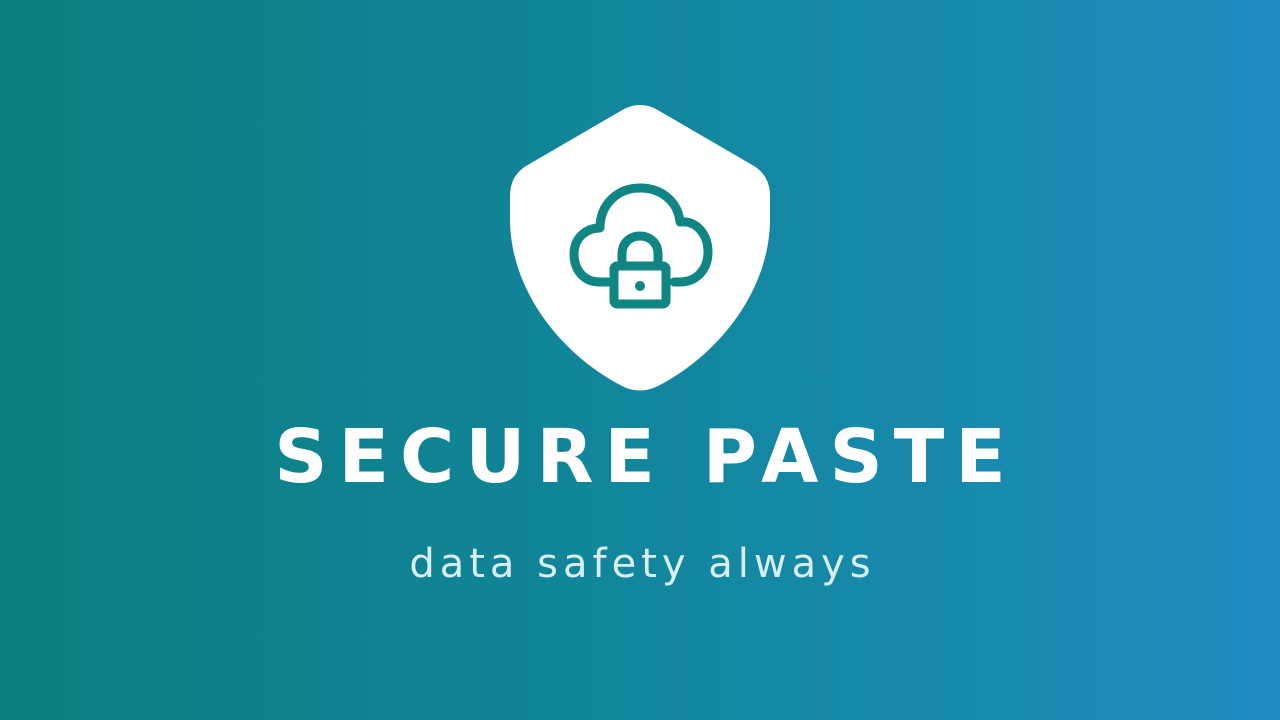 Image resolution: width=1280 pixels, height=720 pixels. I want to click on shield-shape, so click(640, 248).